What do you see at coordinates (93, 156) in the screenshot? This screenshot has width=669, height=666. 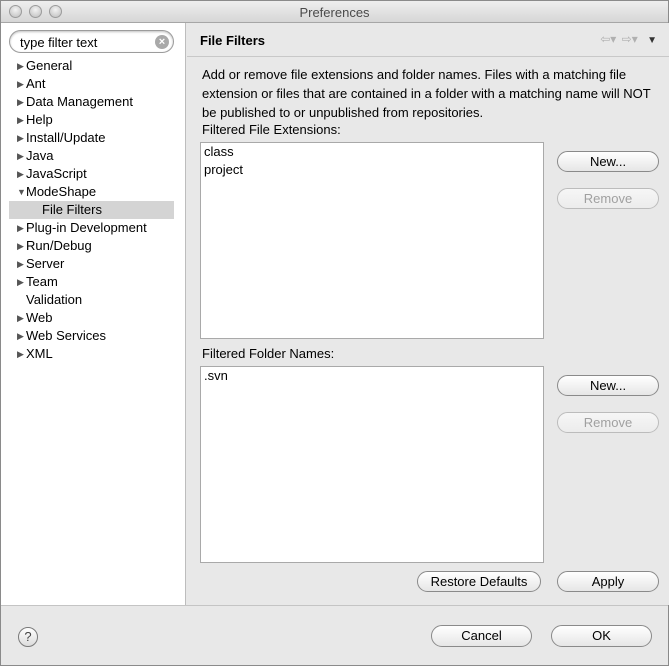 I see `tree-item-java: ▶ Java` at bounding box center [93, 156].